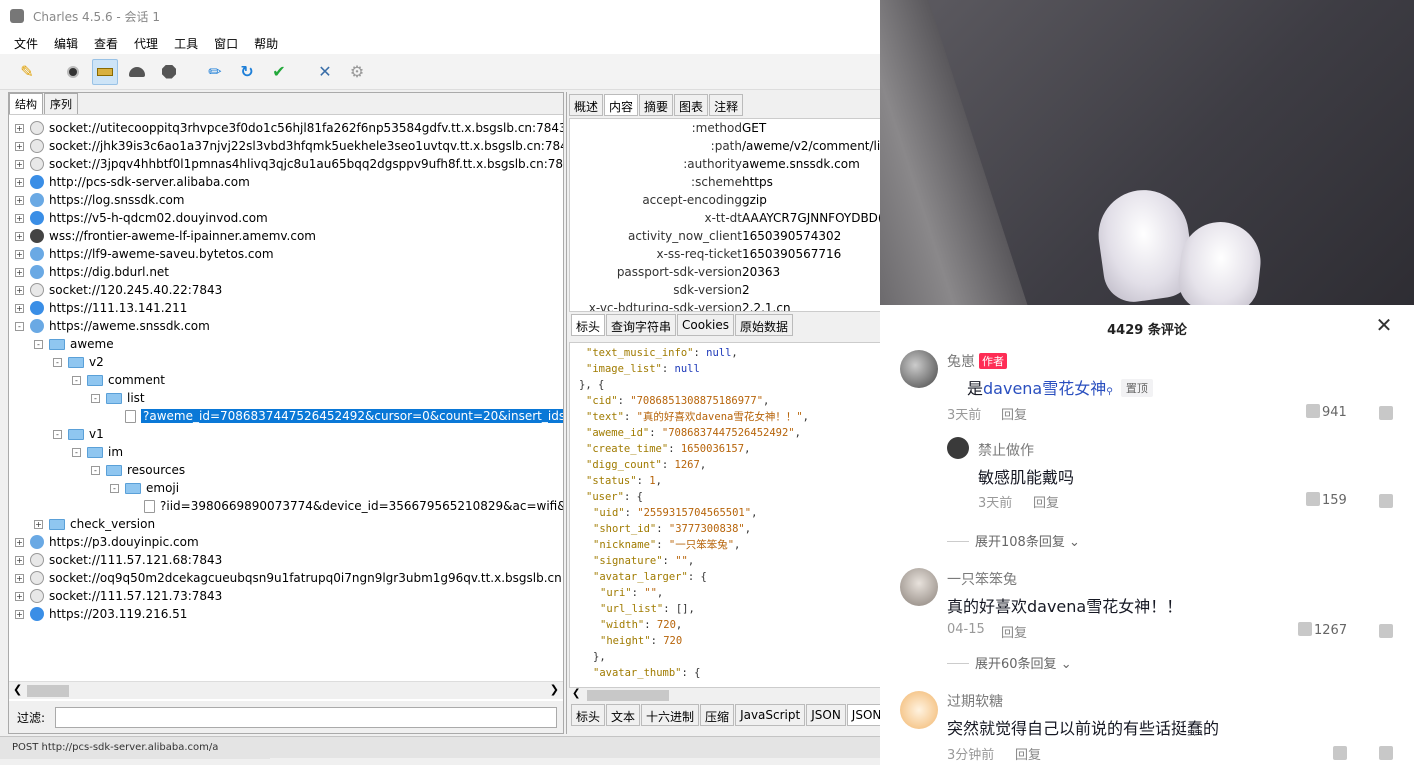 Image resolution: width=1414 pixels, height=765 pixels. What do you see at coordinates (101, 308) in the screenshot?
I see `host-row: + https://111.13.141.211` at bounding box center [101, 308].